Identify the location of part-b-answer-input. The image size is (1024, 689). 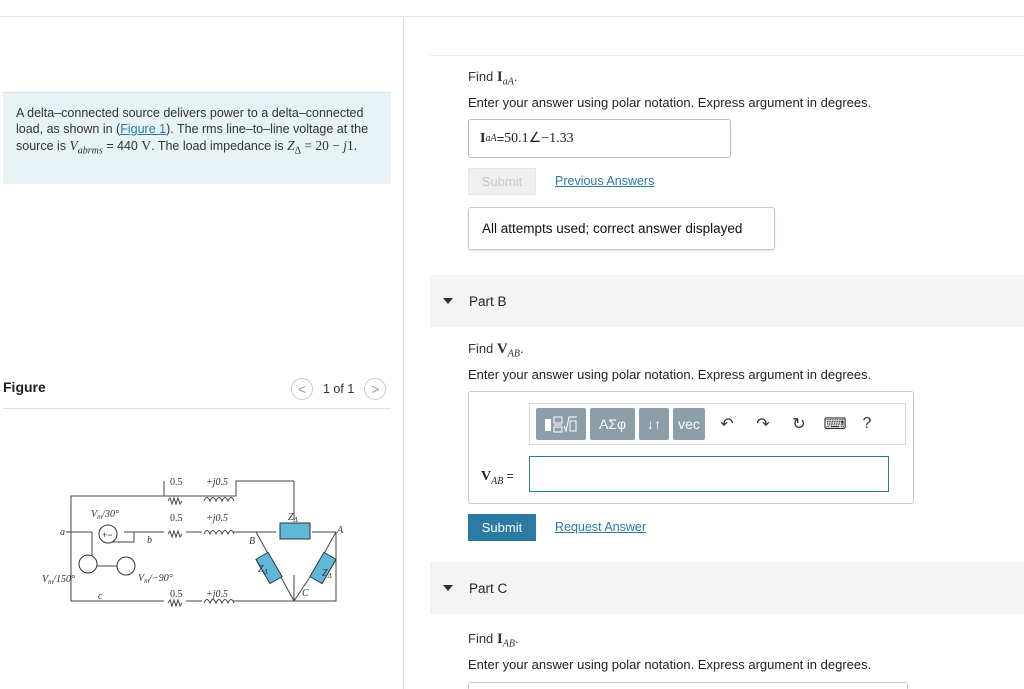
(709, 474).